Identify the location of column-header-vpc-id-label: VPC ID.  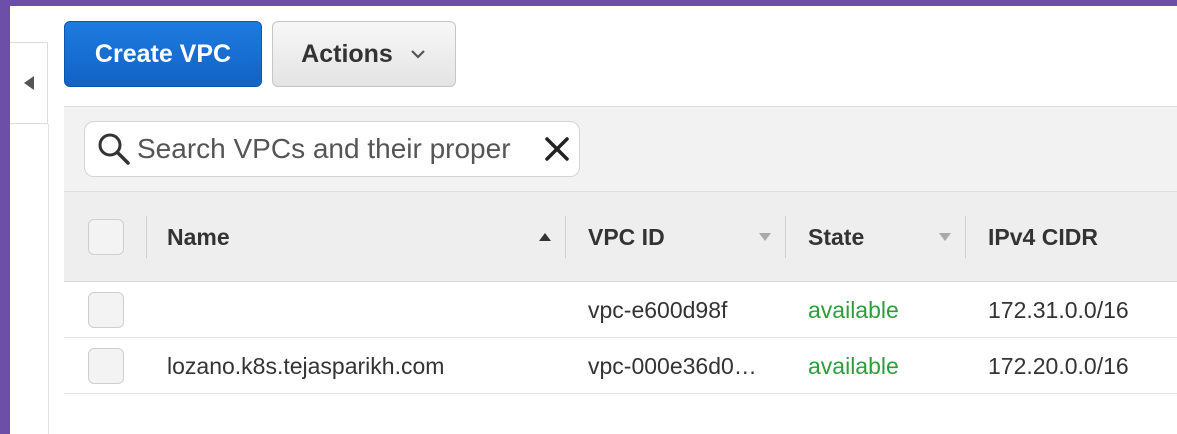
(626, 236).